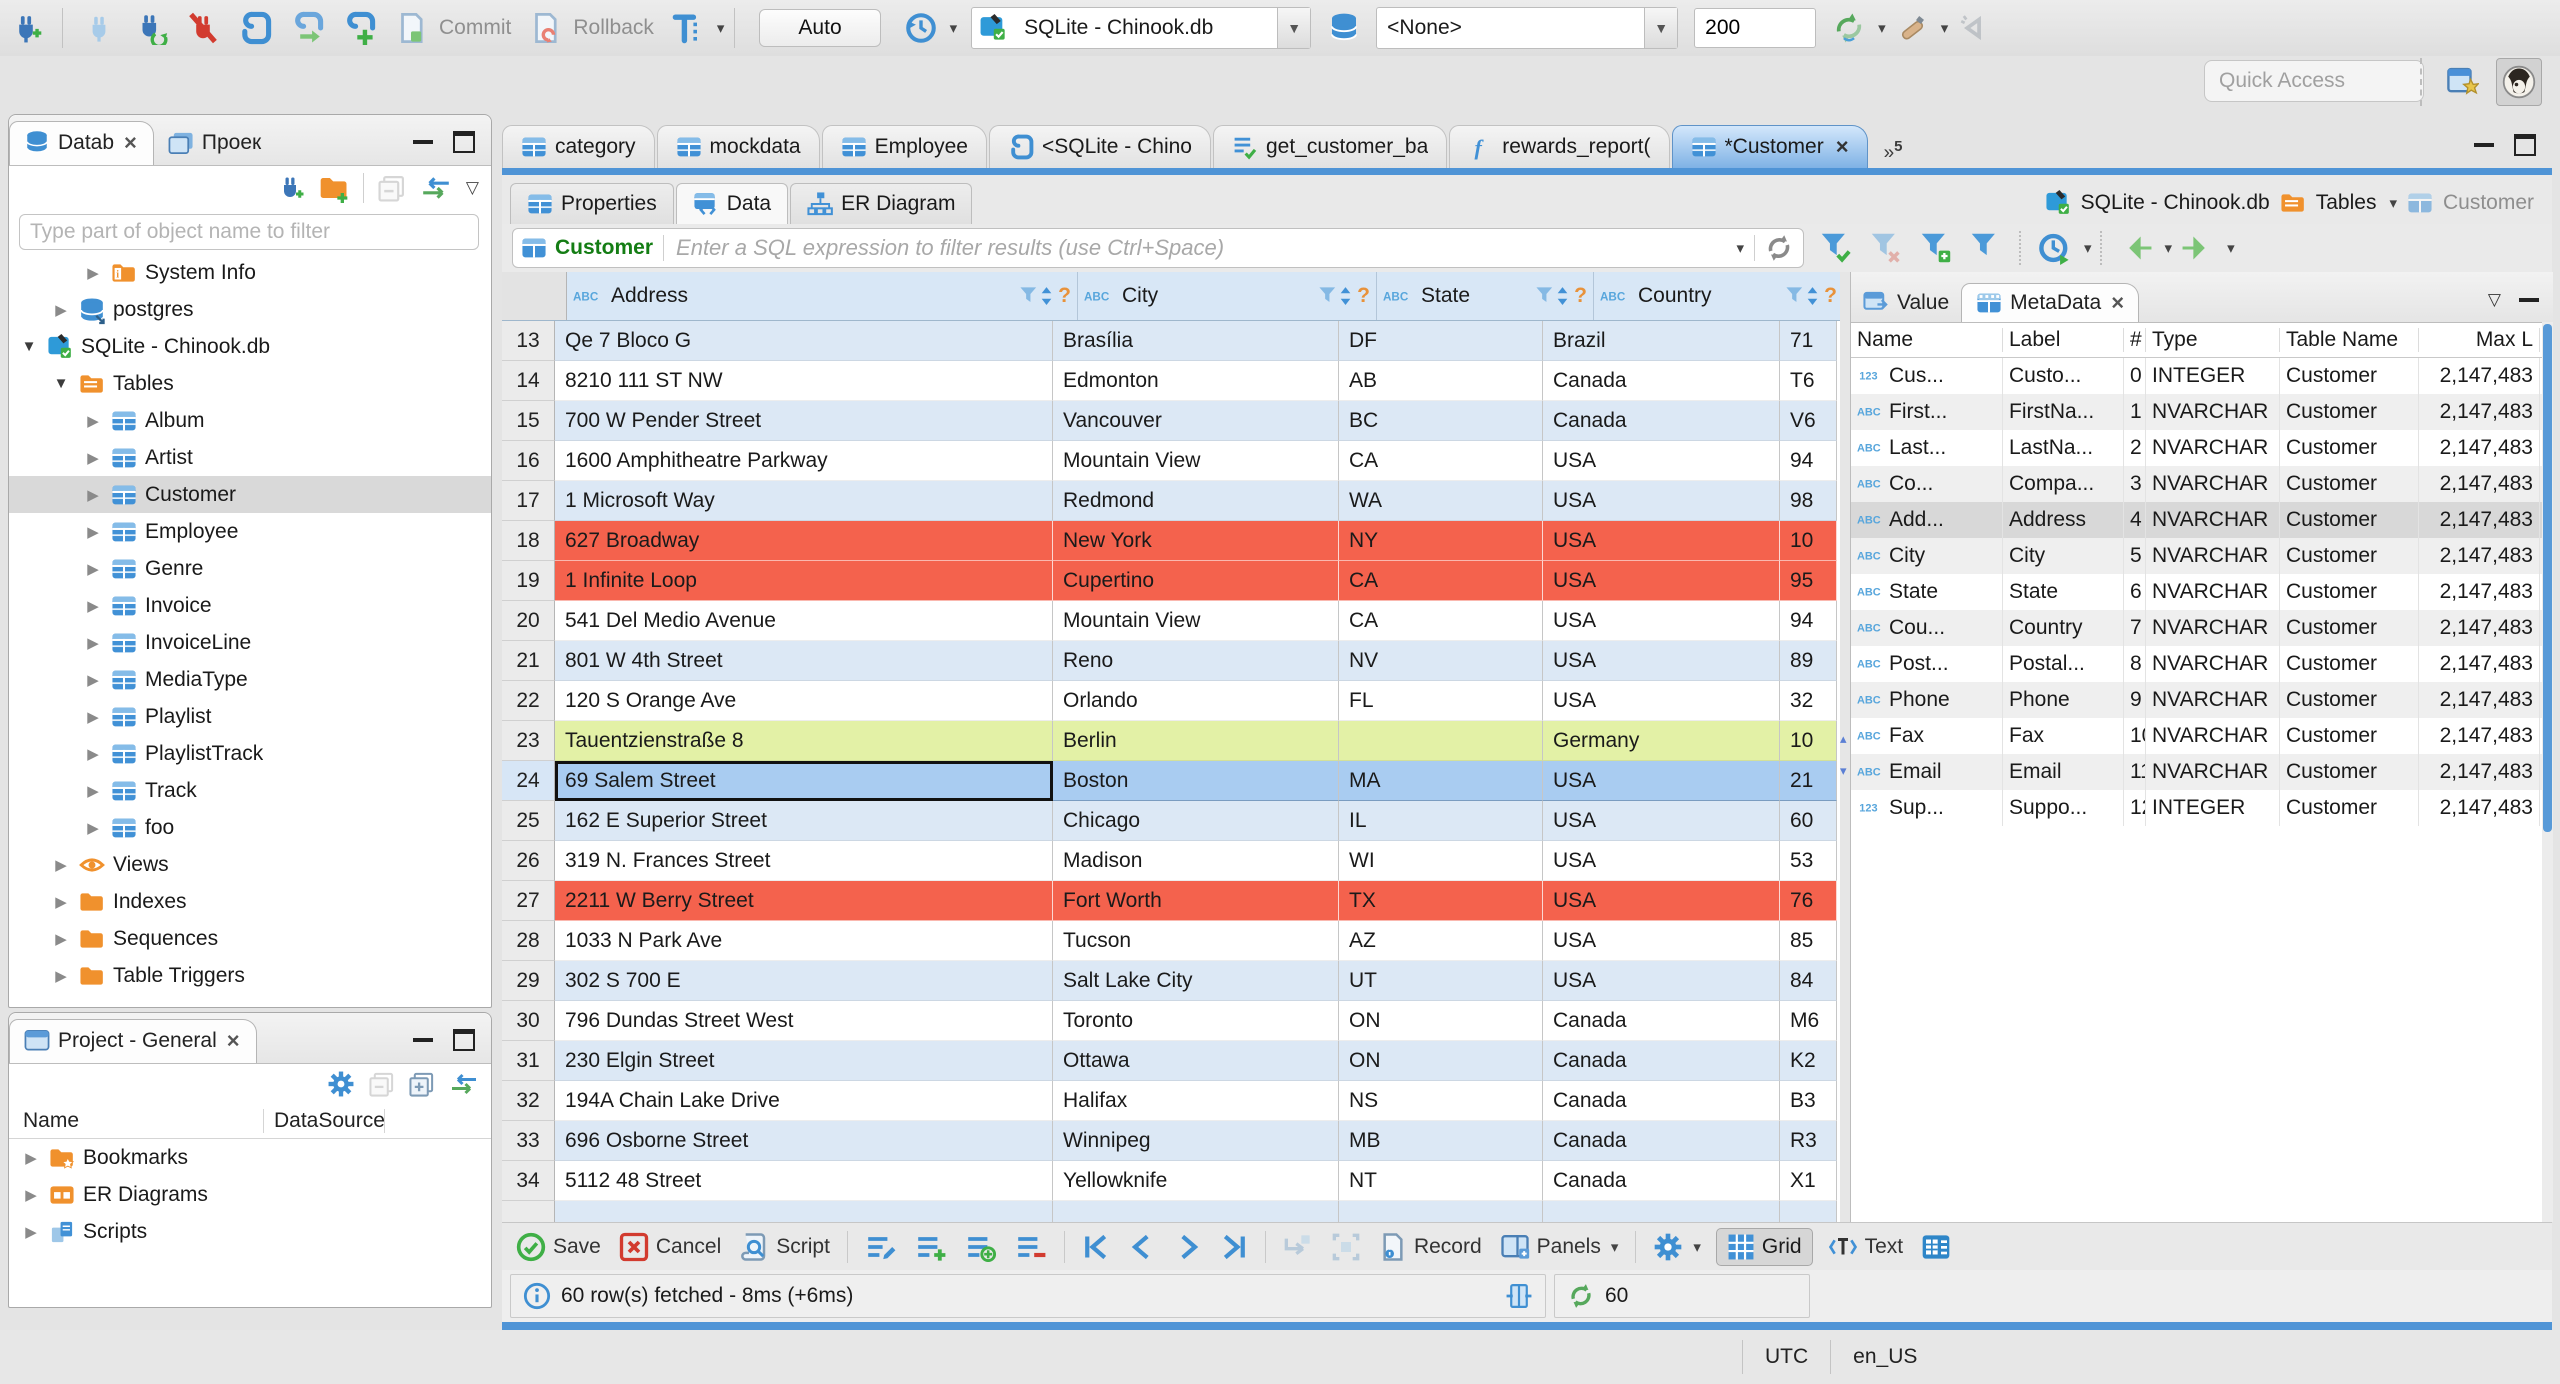 This screenshot has height=1384, width=2560. Describe the element at coordinates (804, 661) in the screenshot. I see `grid-cell: 801 W 4th Street` at that location.